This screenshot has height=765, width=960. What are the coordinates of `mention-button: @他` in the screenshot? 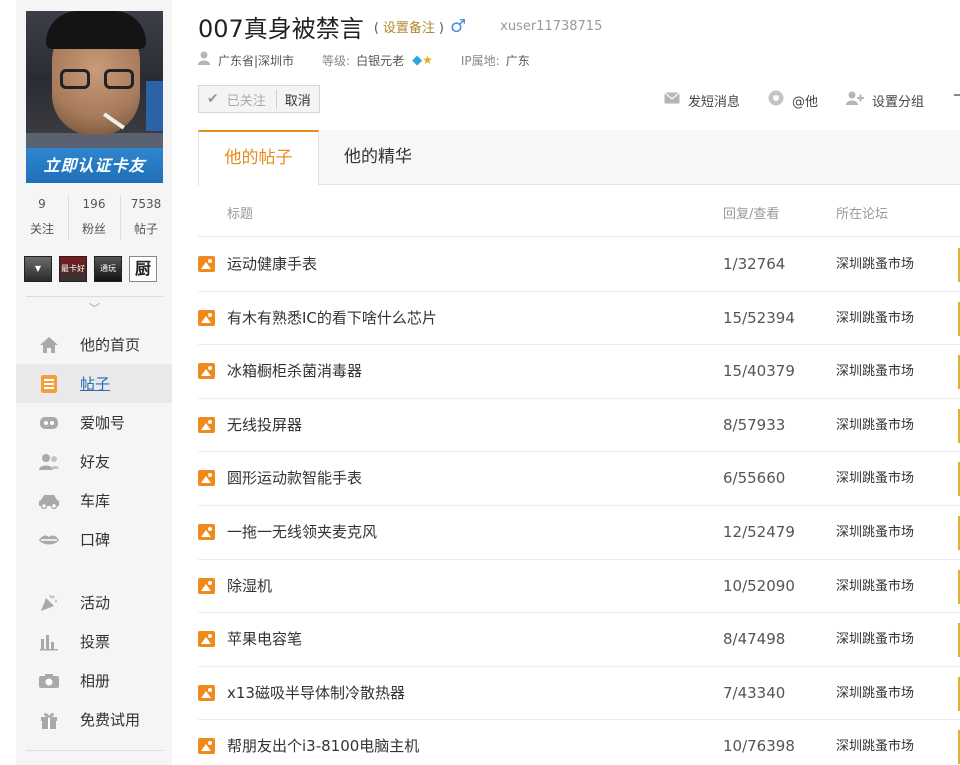 It's located at (793, 100).